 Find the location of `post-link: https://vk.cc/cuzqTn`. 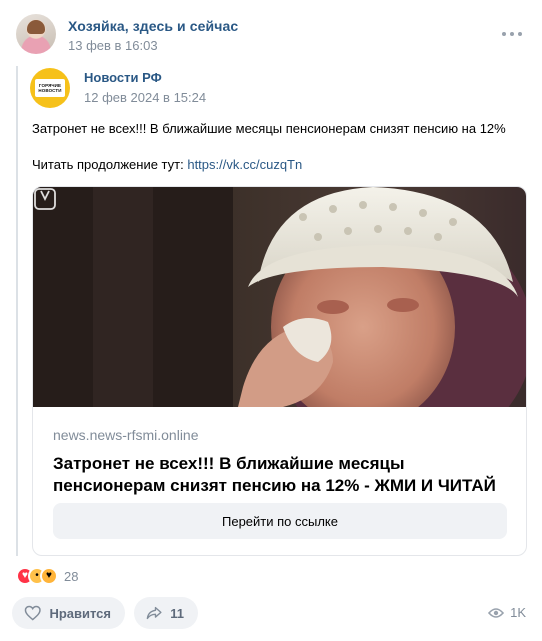

post-link: https://vk.cc/cuzqTn is located at coordinates (244, 164).